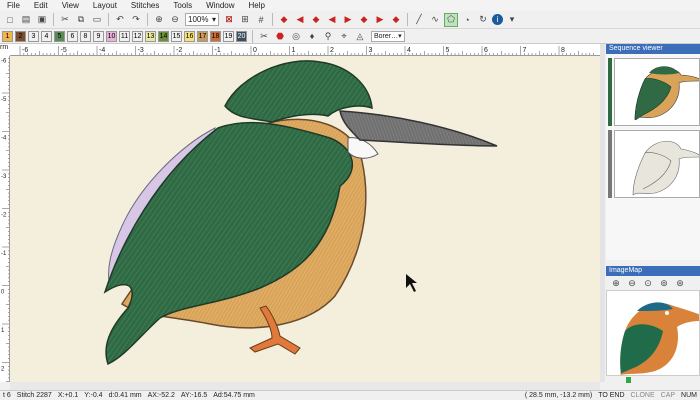 This screenshot has width=700, height=400. What do you see at coordinates (3, 370) in the screenshot?
I see `ruler-left-label: 2` at bounding box center [3, 370].